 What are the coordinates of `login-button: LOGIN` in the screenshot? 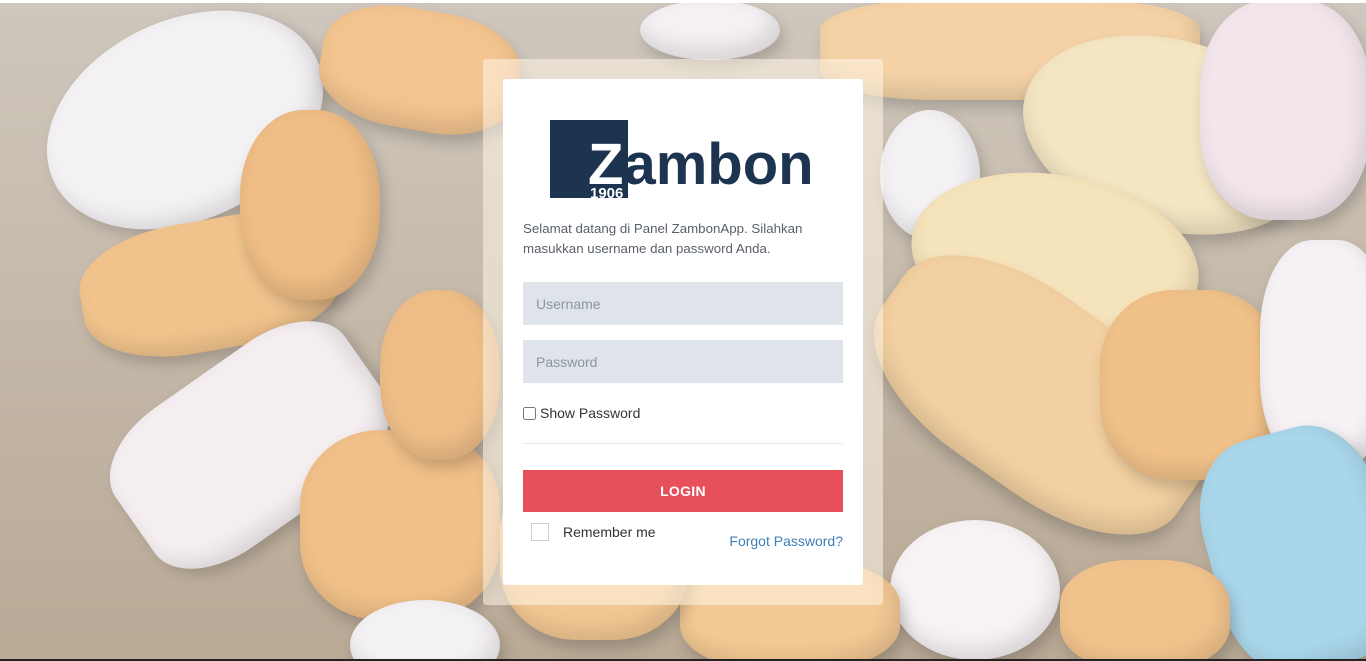 It's located at (683, 491).